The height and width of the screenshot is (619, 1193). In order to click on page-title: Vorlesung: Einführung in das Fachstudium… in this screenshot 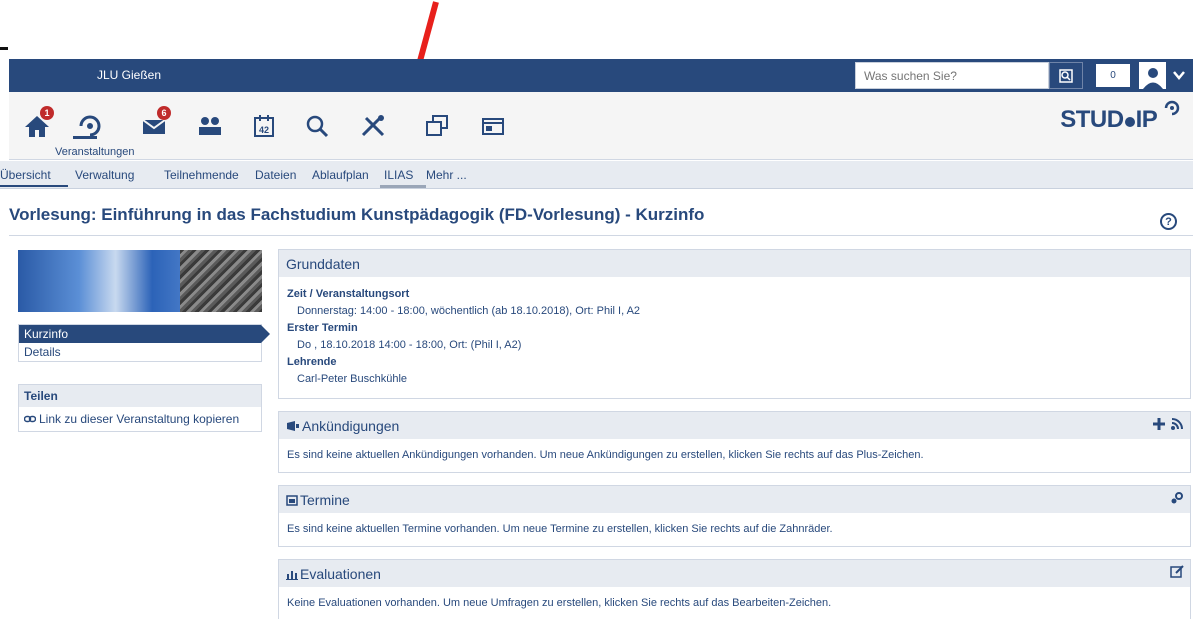, I will do `click(357, 214)`.